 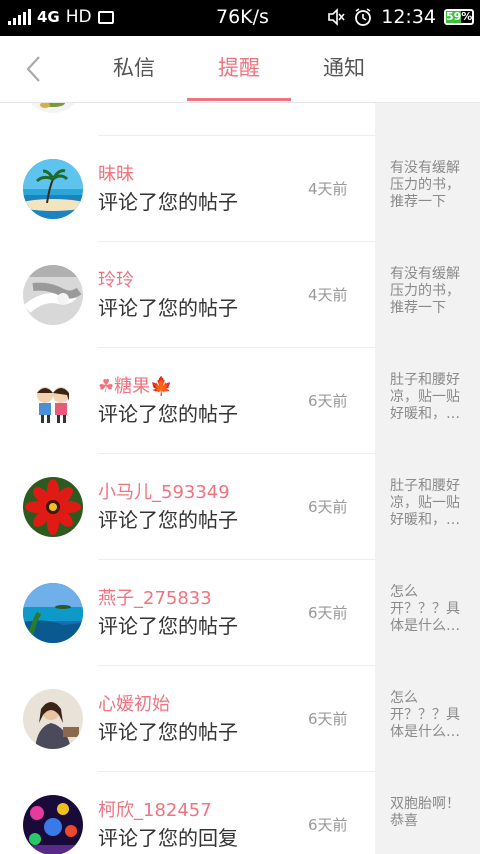 I want to click on beach-avatar, so click(x=53, y=189).